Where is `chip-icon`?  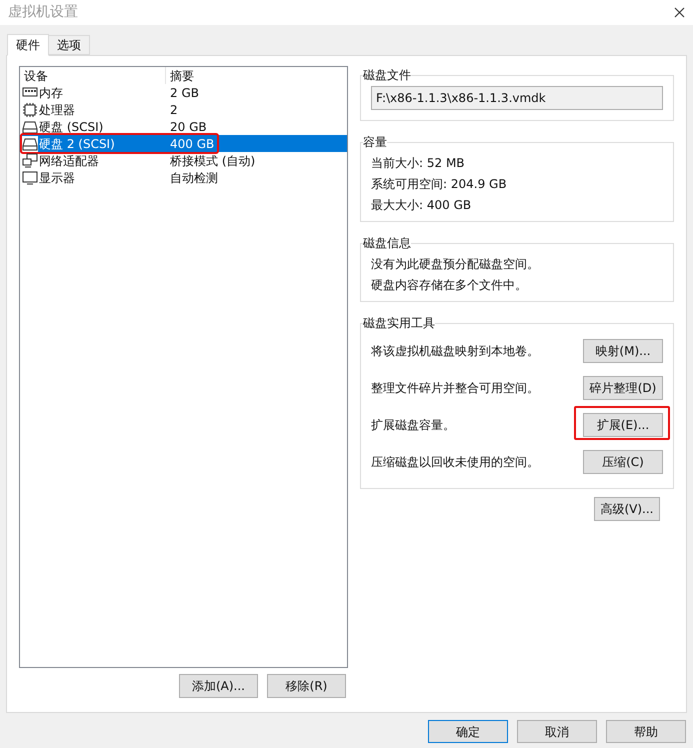
chip-icon is located at coordinates (30, 110).